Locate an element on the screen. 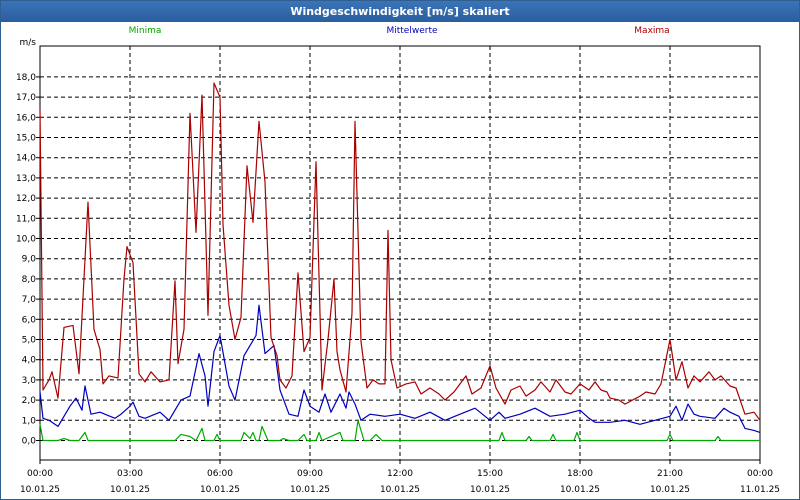 The height and width of the screenshot is (500, 800). y-tick-label: 5,0 is located at coordinates (29, 341).